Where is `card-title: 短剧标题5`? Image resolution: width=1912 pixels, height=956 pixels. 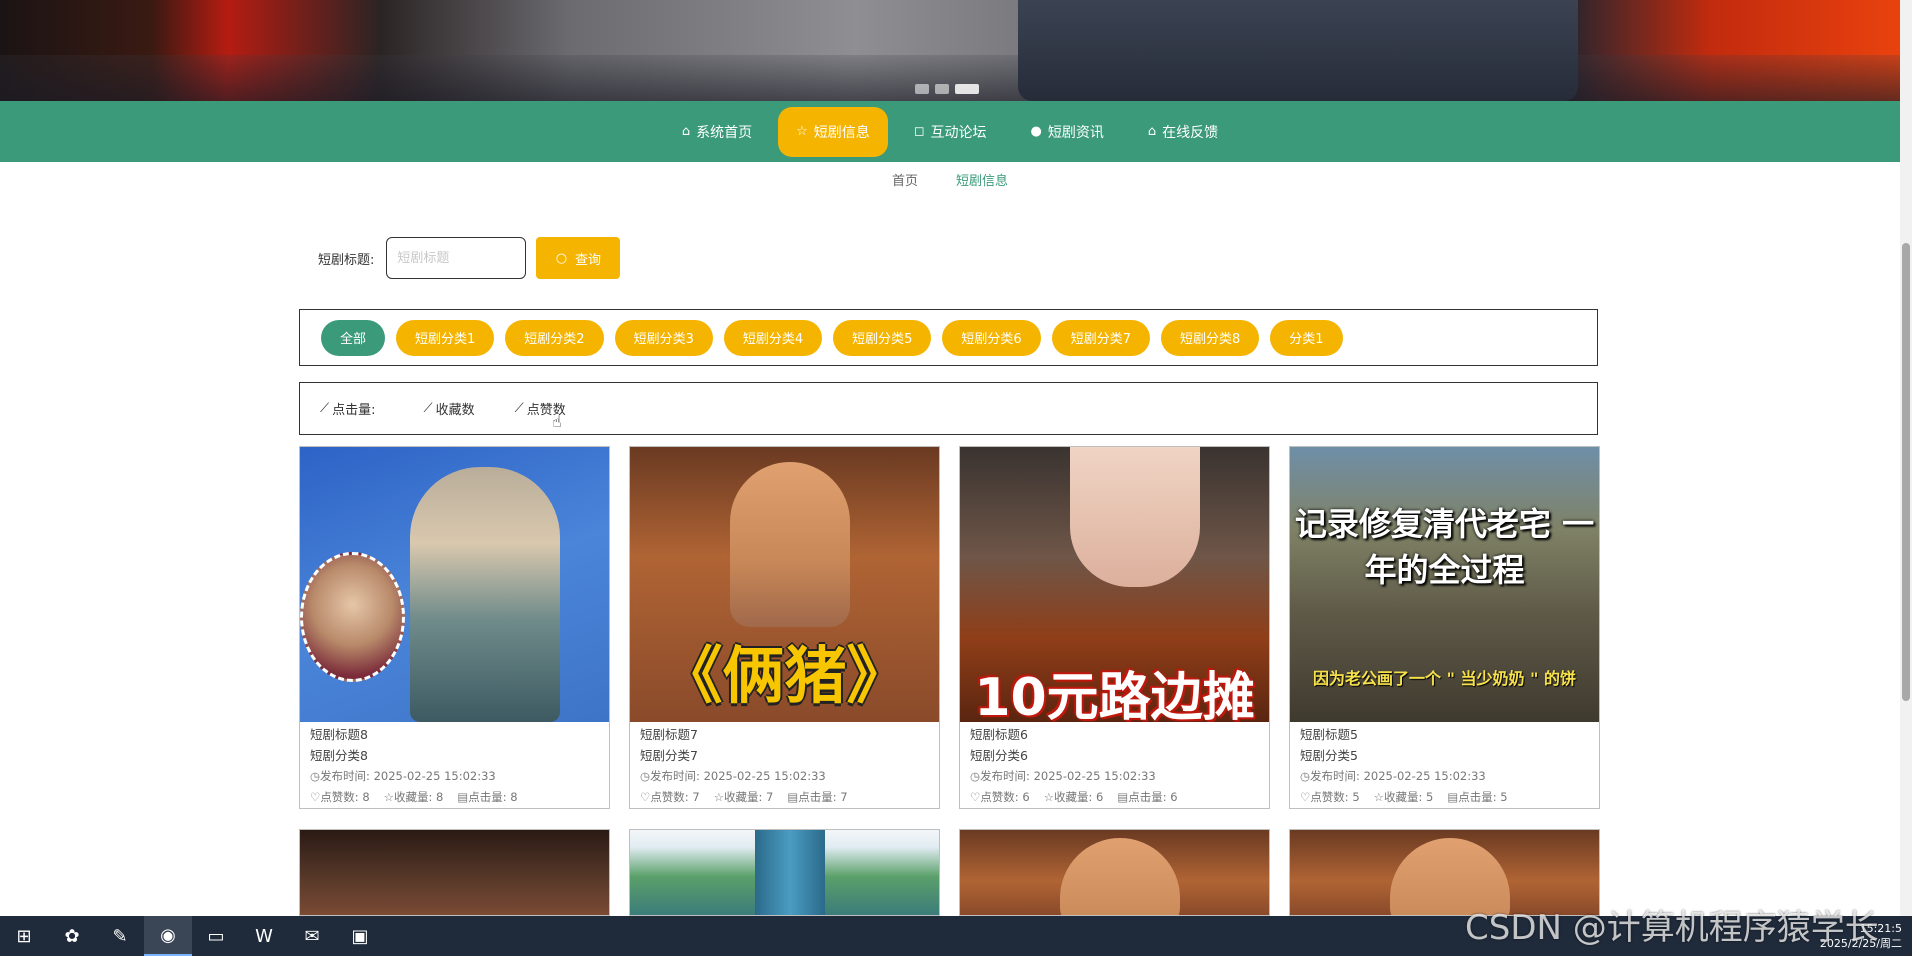 card-title: 短剧标题5 is located at coordinates (1444, 734).